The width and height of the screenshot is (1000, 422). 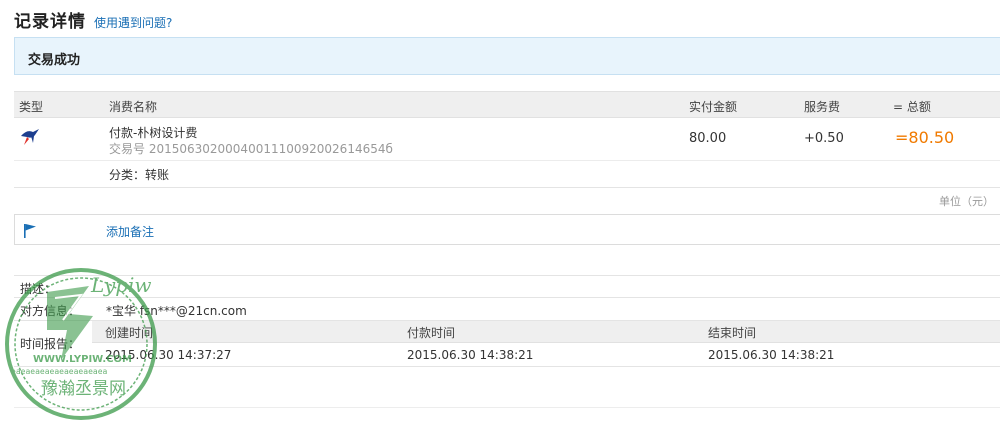 What do you see at coordinates (507, 229) in the screenshot?
I see `memo-box: 添加备注` at bounding box center [507, 229].